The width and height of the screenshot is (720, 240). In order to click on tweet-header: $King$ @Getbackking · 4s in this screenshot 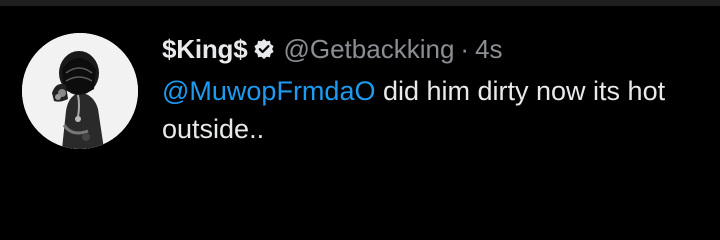, I will do `click(440, 49)`.